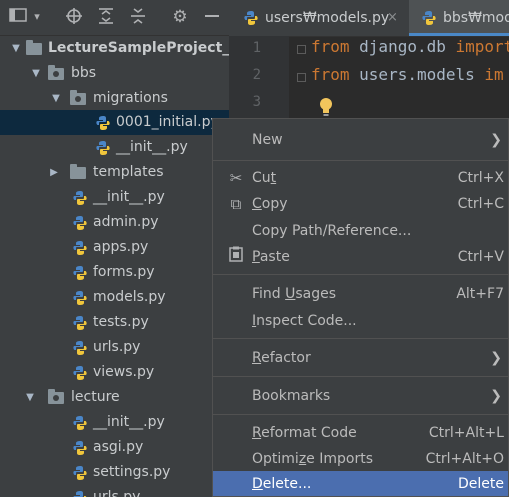 The height and width of the screenshot is (497, 509). What do you see at coordinates (121, 322) in the screenshot?
I see `tree-label: tests.py` at bounding box center [121, 322].